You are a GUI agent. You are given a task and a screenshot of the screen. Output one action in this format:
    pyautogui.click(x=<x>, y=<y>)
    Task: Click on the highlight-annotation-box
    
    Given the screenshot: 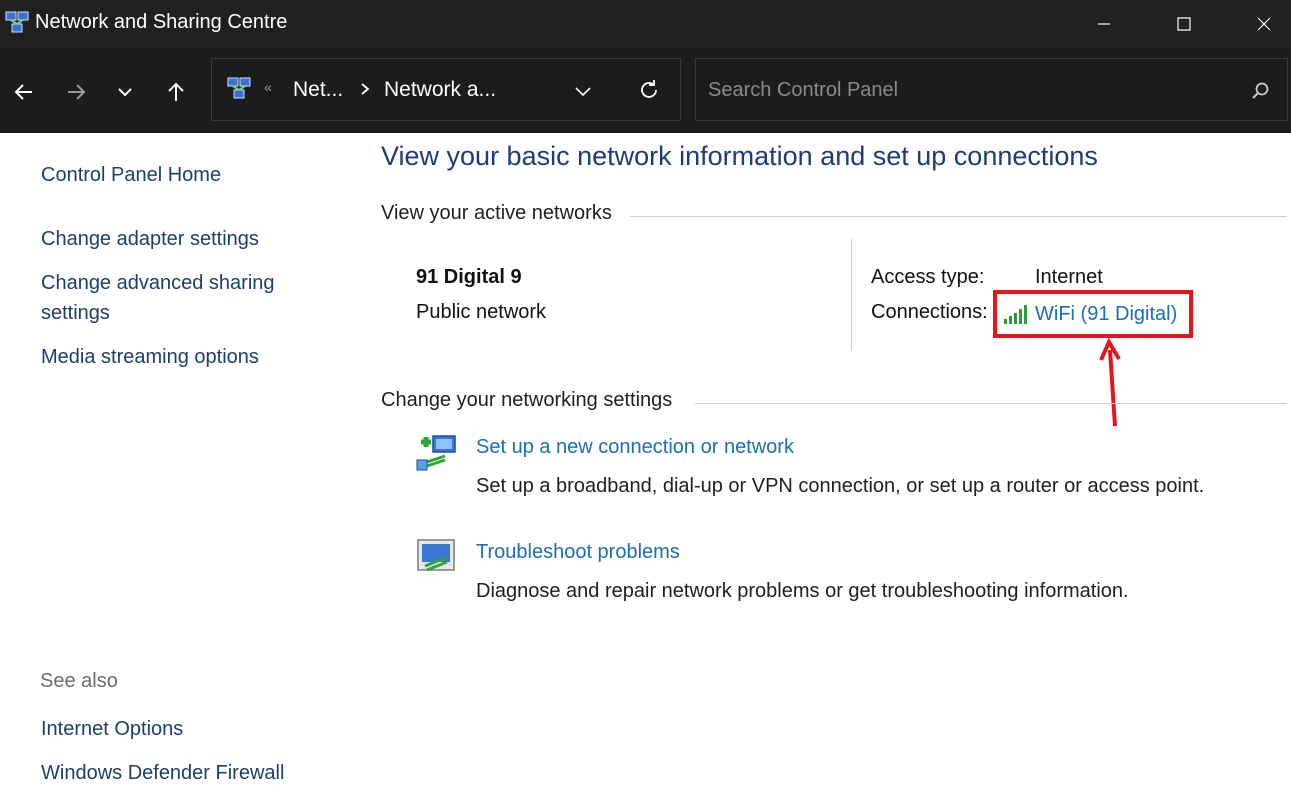 What is the action you would take?
    pyautogui.click(x=1093, y=314)
    